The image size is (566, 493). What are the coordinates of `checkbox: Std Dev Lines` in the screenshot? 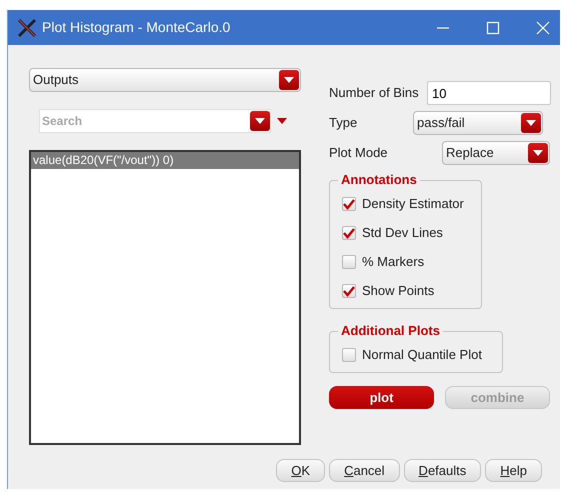 It's located at (405, 233).